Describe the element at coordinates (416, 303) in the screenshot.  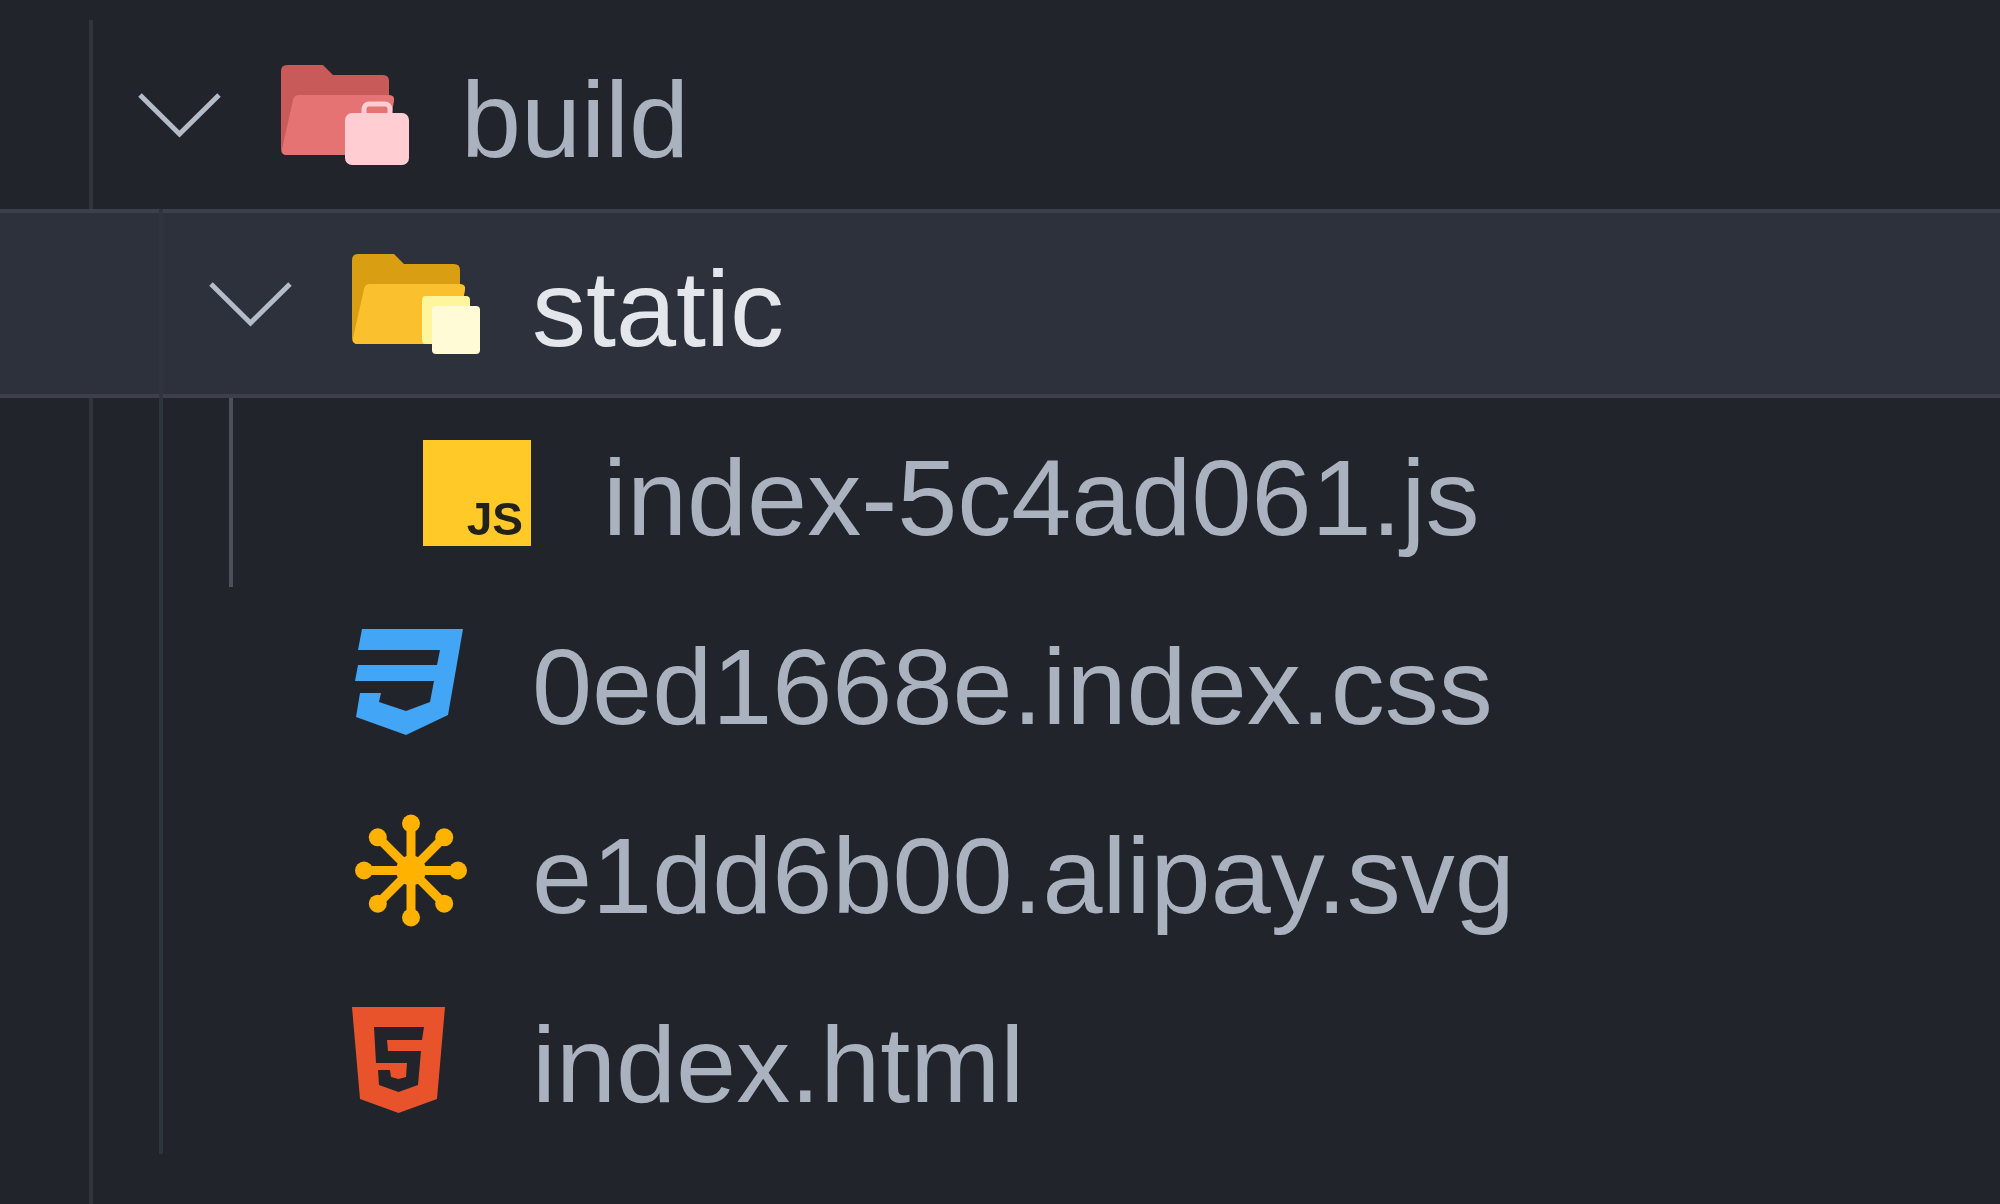
I see `folder-files-icon` at that location.